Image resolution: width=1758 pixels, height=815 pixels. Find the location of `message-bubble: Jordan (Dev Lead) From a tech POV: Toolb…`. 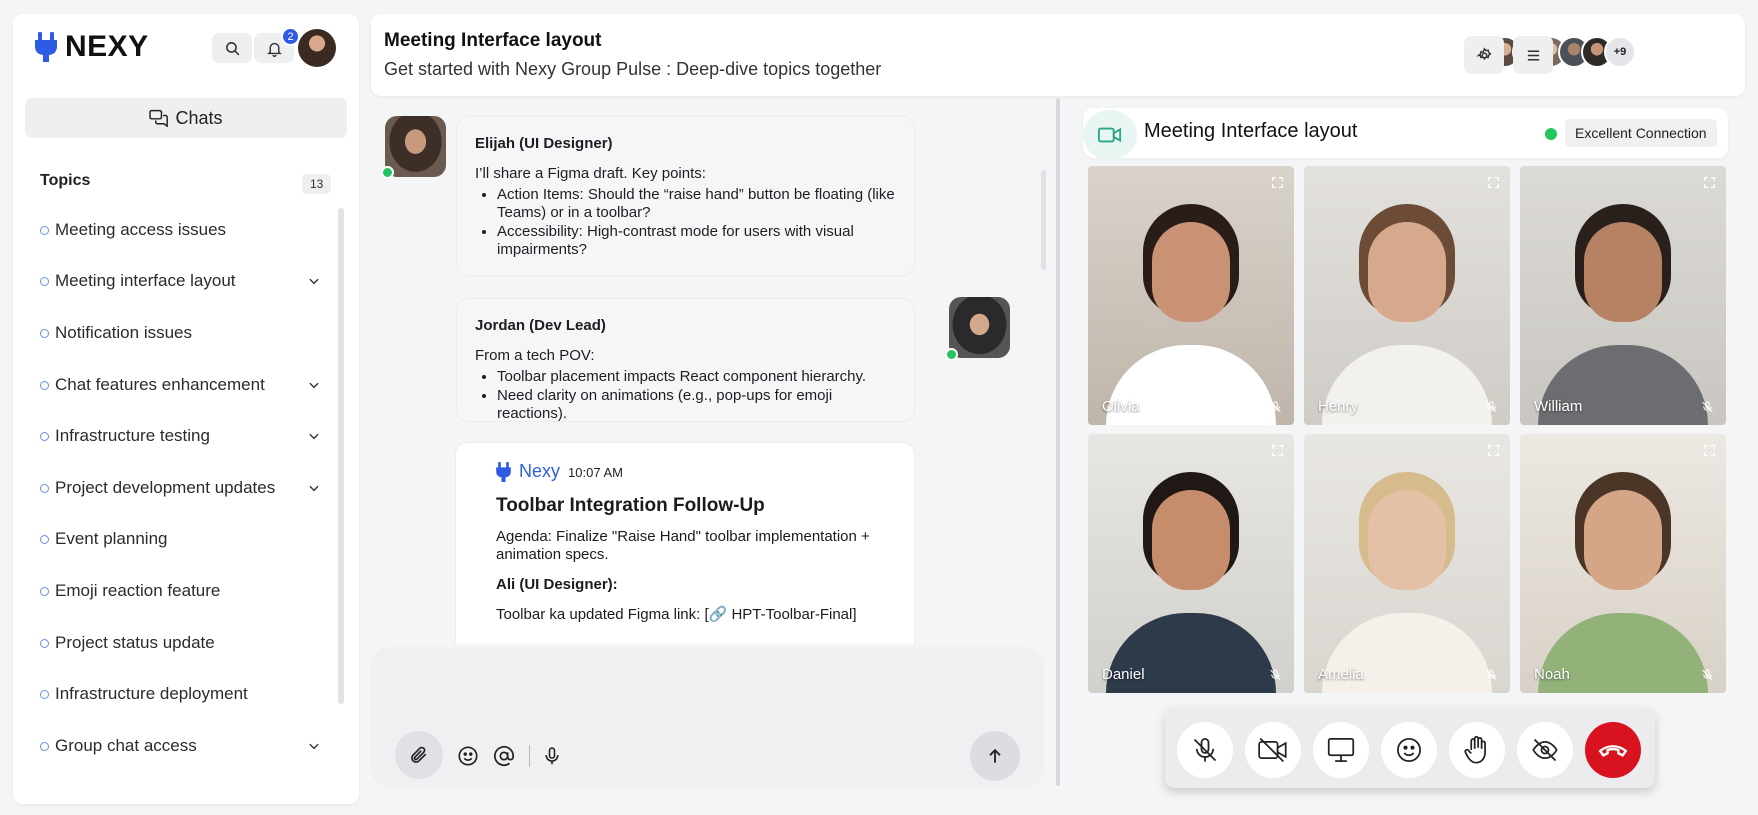

message-bubble: Jordan (Dev Lead) From a tech POV: Toolb… is located at coordinates (685, 360).